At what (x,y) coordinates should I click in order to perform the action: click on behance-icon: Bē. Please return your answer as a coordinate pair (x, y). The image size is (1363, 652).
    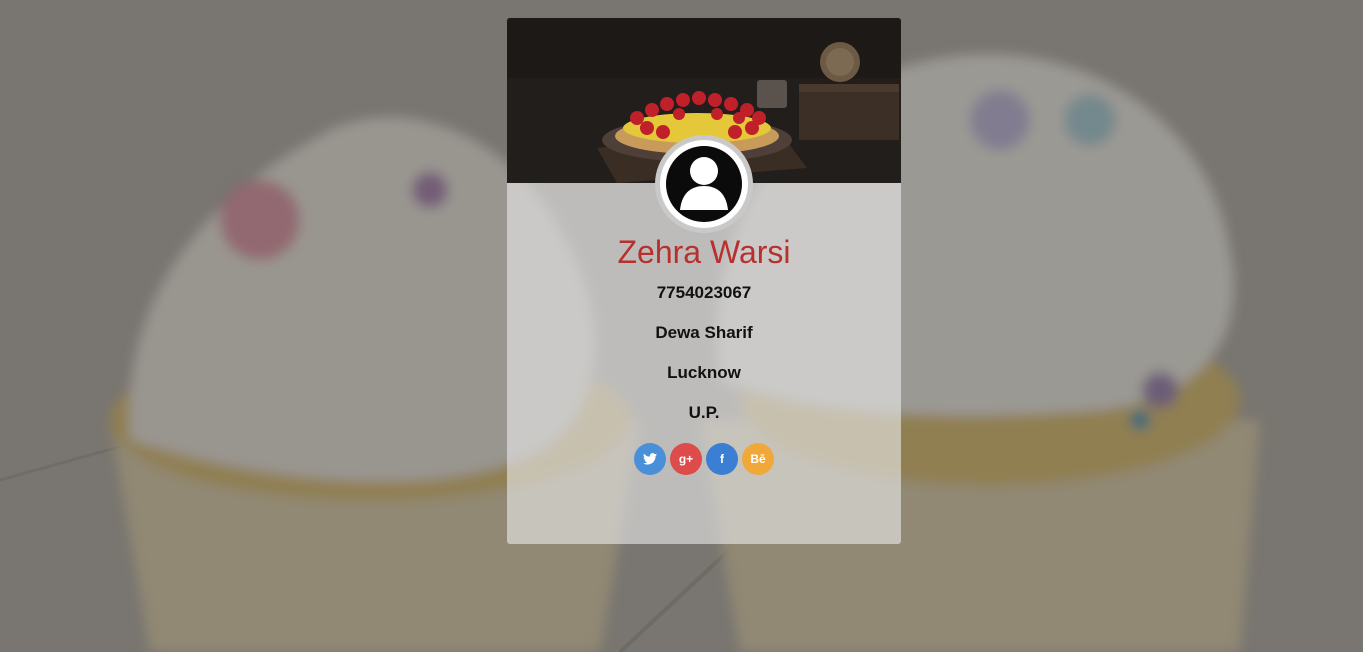
    Looking at the image, I should click on (758, 459).